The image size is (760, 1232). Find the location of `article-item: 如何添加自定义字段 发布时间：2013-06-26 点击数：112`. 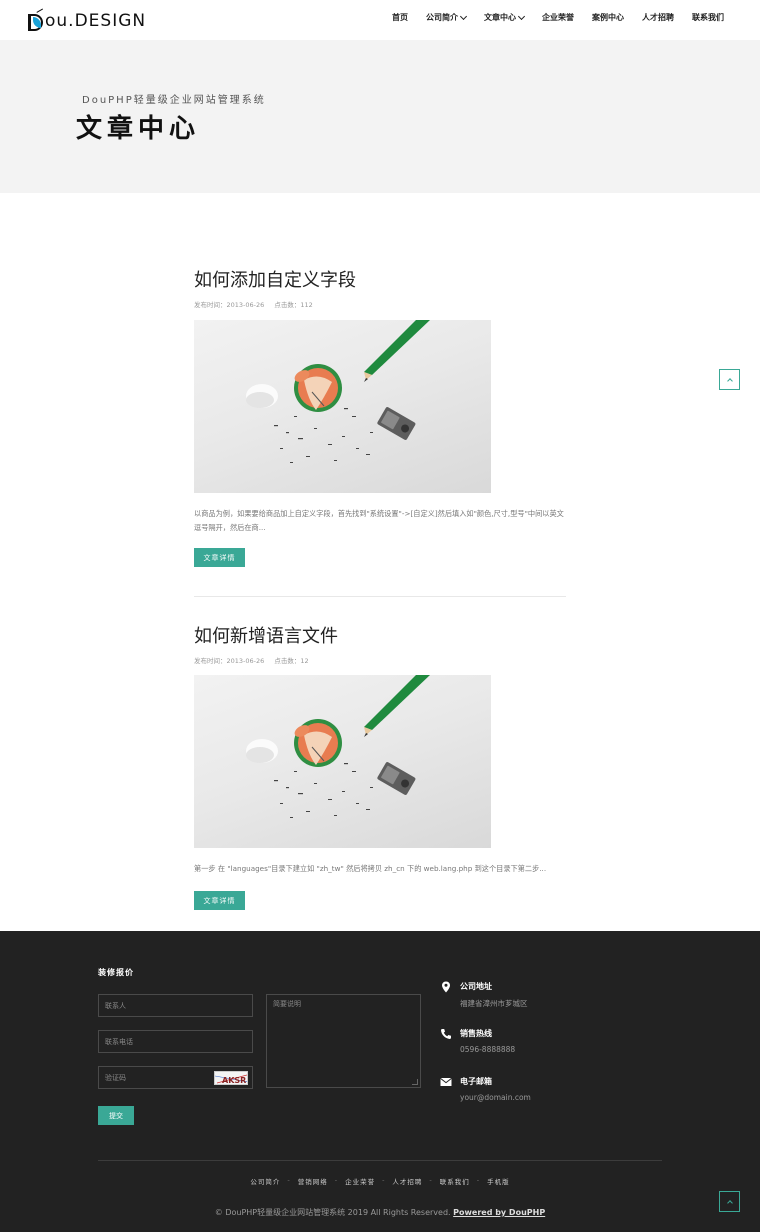

article-item: 如何添加自定义字段 发布时间：2013-06-26 点击数：112 is located at coordinates (380, 287).